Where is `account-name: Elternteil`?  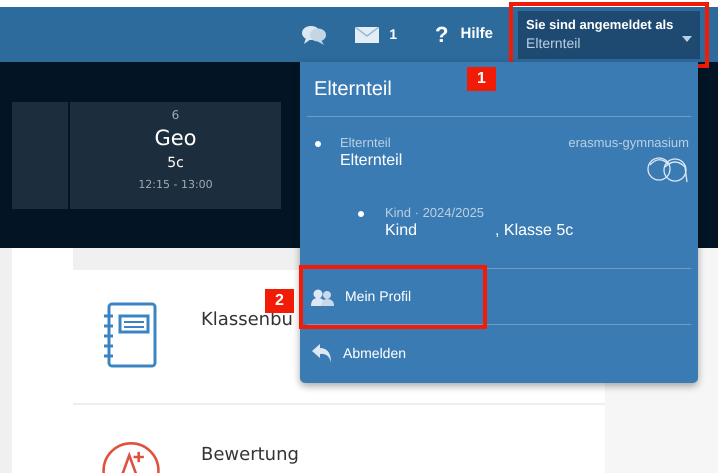 account-name: Elternteil is located at coordinates (371, 161).